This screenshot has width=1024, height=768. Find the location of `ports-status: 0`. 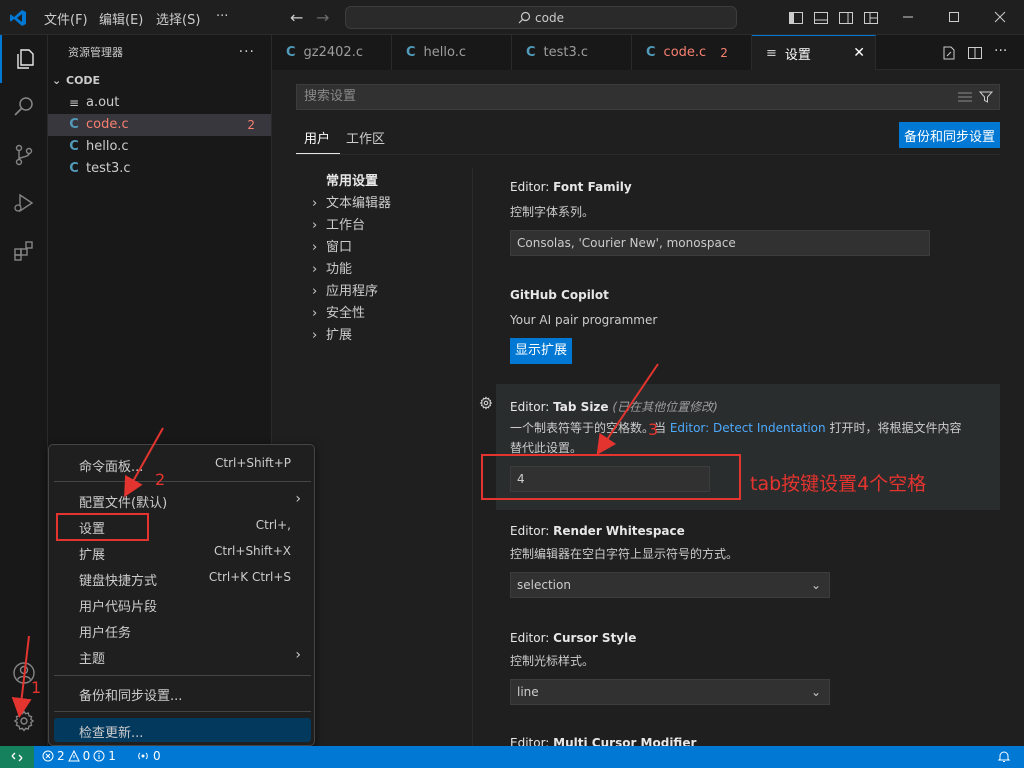

ports-status: 0 is located at coordinates (148, 756).